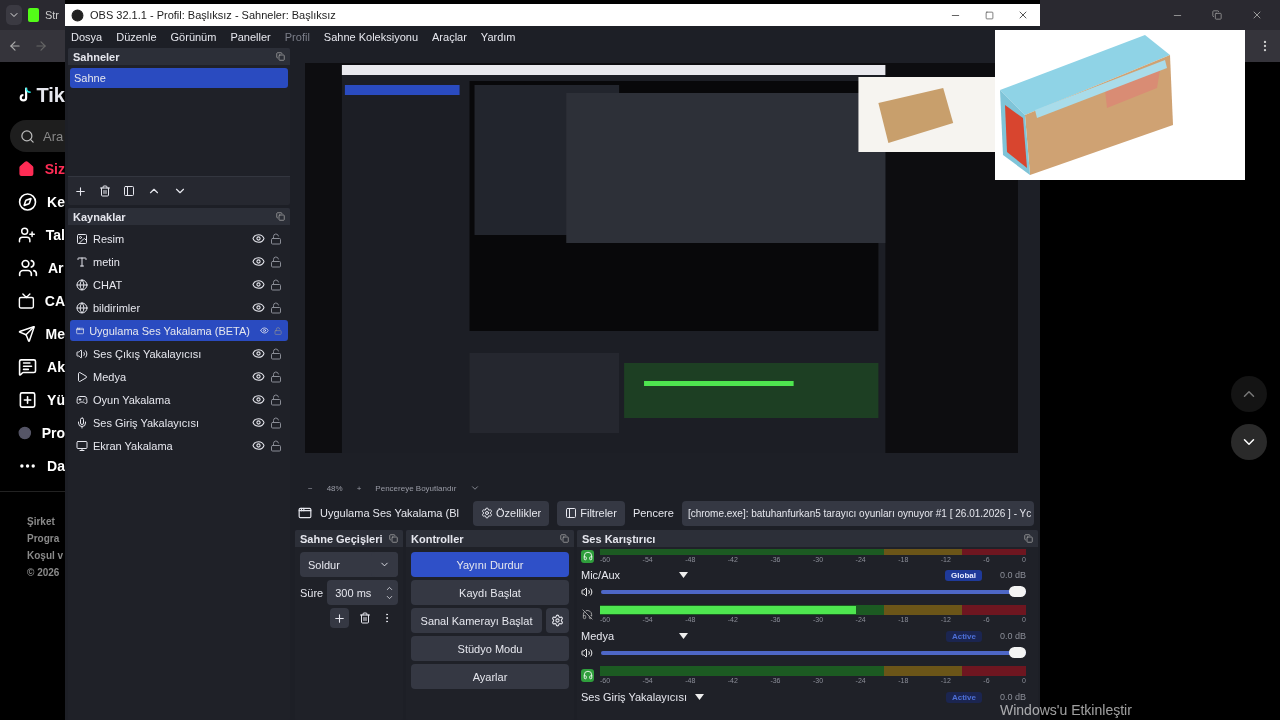 This screenshot has width=1280, height=720. What do you see at coordinates (41, 301) in the screenshot?
I see `nav-item: CA` at bounding box center [41, 301].